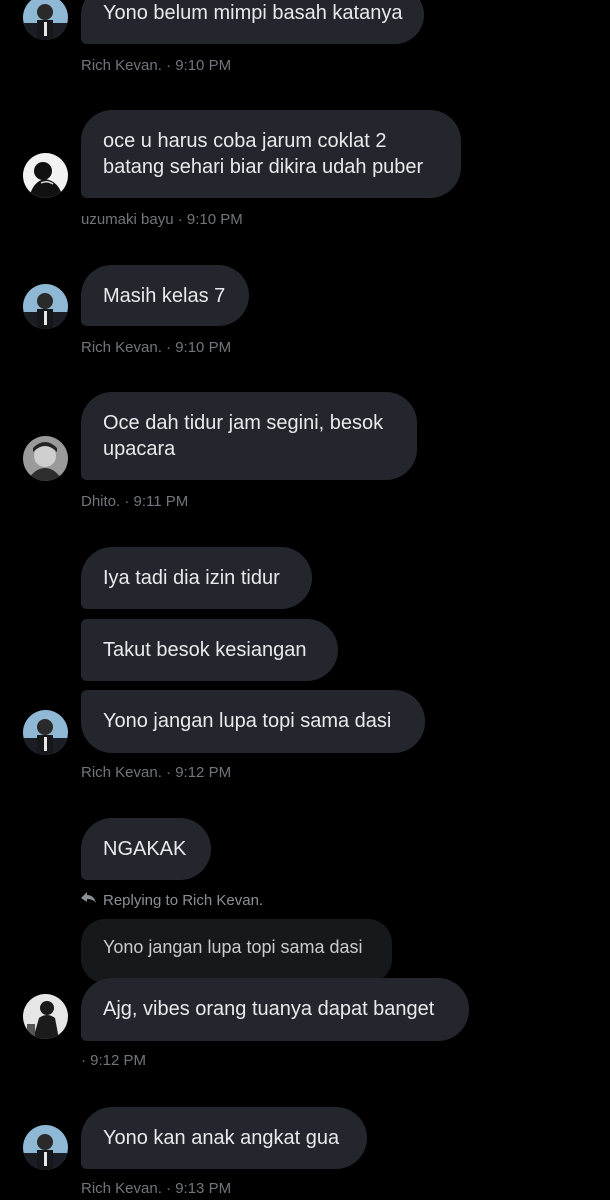 This screenshot has height=1200, width=610. What do you see at coordinates (45, 458) in the screenshot?
I see `avatar-dhito` at bounding box center [45, 458].